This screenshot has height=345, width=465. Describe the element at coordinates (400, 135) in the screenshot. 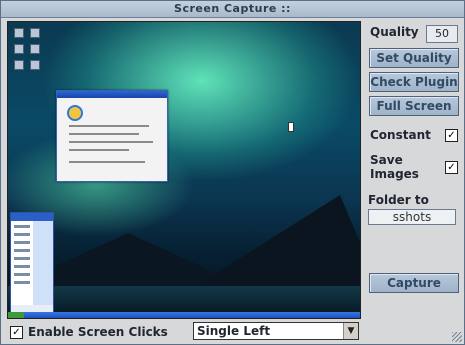

I see `constant-label: Constant` at that location.